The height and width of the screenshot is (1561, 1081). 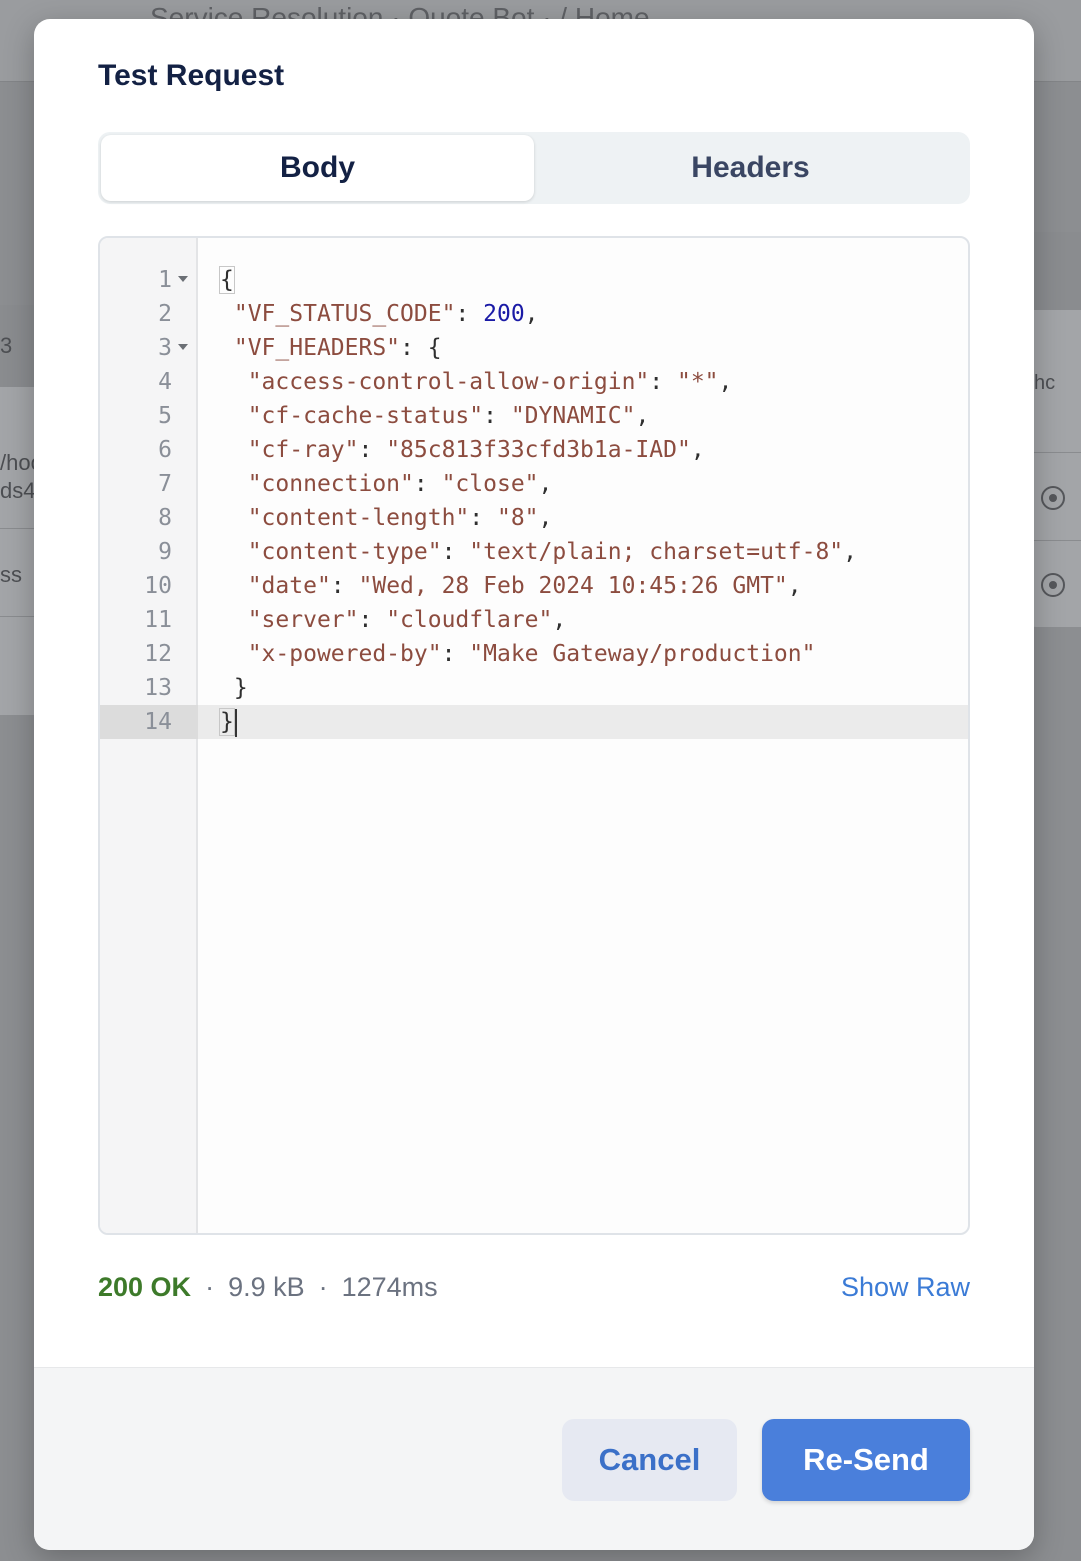 I want to click on json-key: "VF_STATUS_CODE", so click(x=344, y=314).